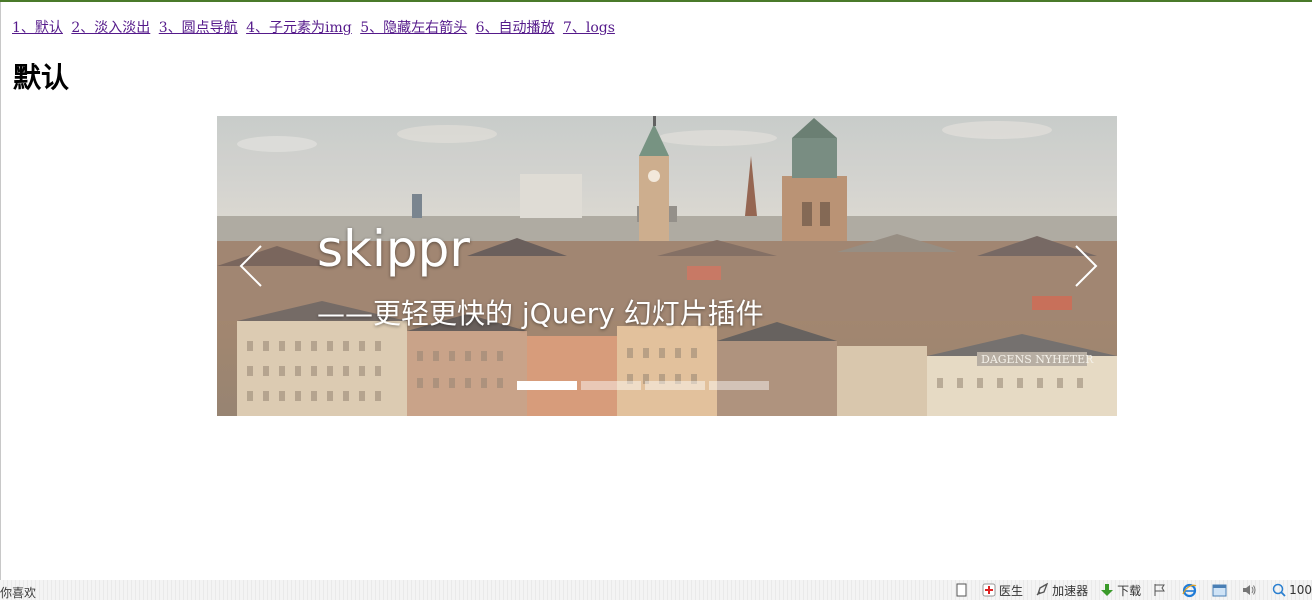 Image resolution: width=1312 pixels, height=601 pixels. Describe the element at coordinates (515, 28) in the screenshot. I see `nav-link-autoplay: 6、自动播放` at that location.